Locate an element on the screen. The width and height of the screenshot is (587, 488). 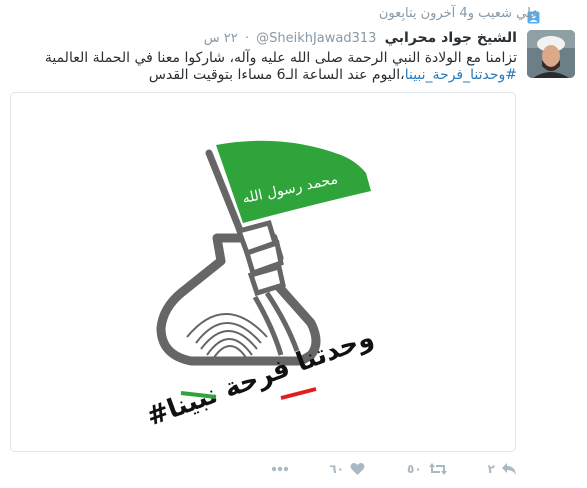
reply-count: ٢ is located at coordinates (491, 469).